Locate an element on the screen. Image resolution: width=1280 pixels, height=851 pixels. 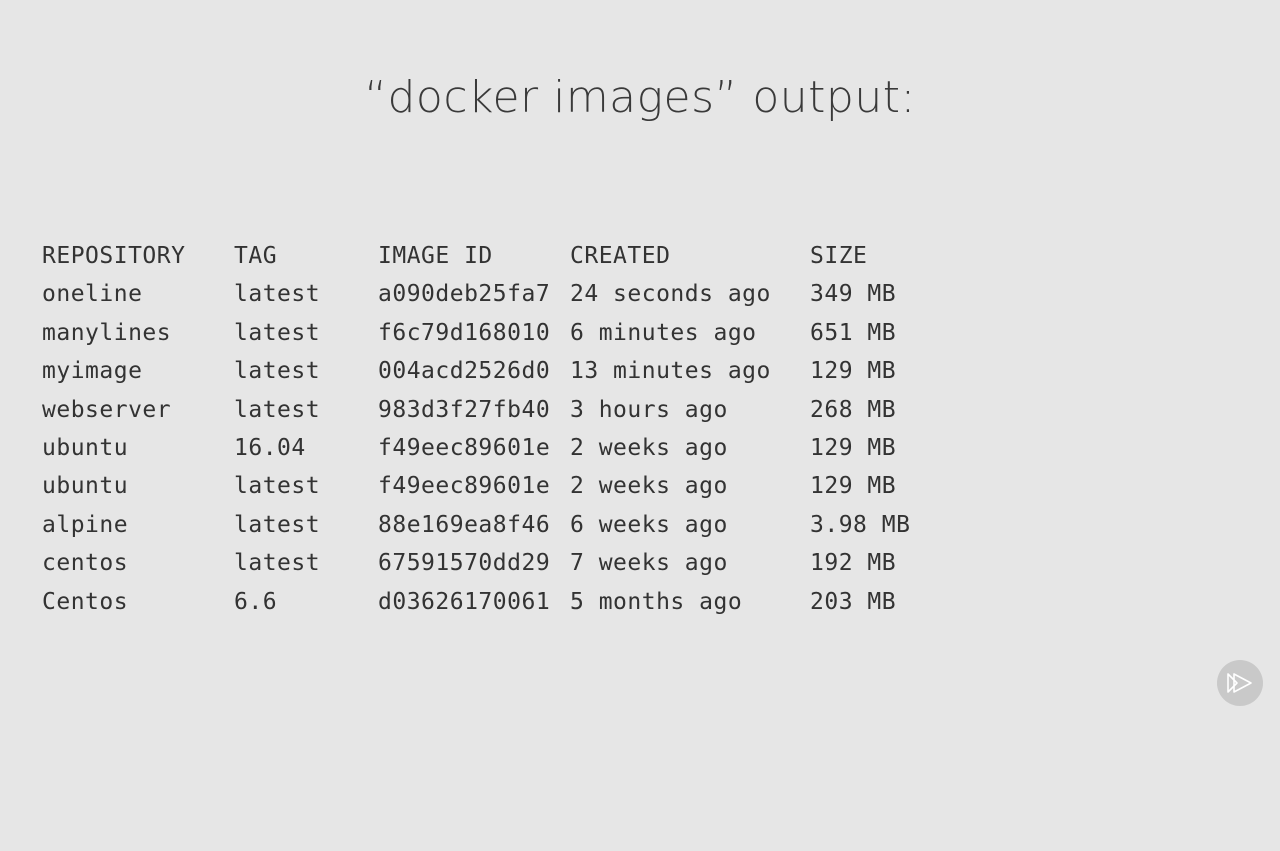
header-created: CREATED is located at coordinates (620, 256).